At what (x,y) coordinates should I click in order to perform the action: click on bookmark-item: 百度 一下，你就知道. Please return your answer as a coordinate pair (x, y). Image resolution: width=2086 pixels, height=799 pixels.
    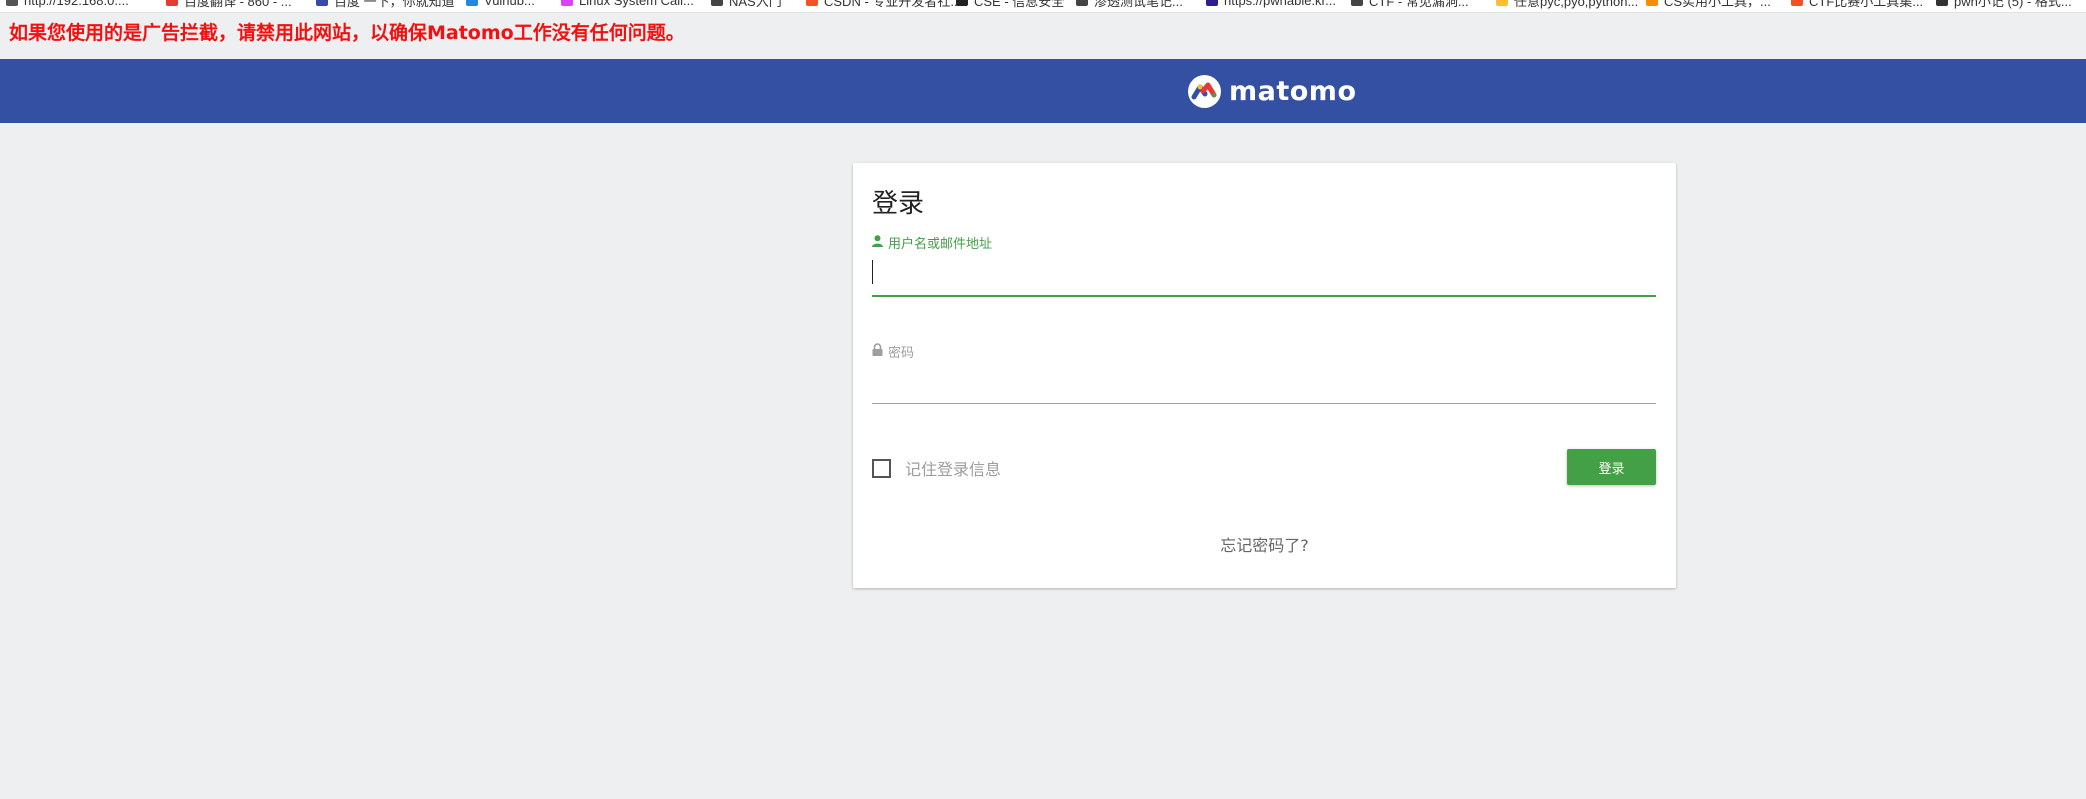
    Looking at the image, I should click on (385, 4).